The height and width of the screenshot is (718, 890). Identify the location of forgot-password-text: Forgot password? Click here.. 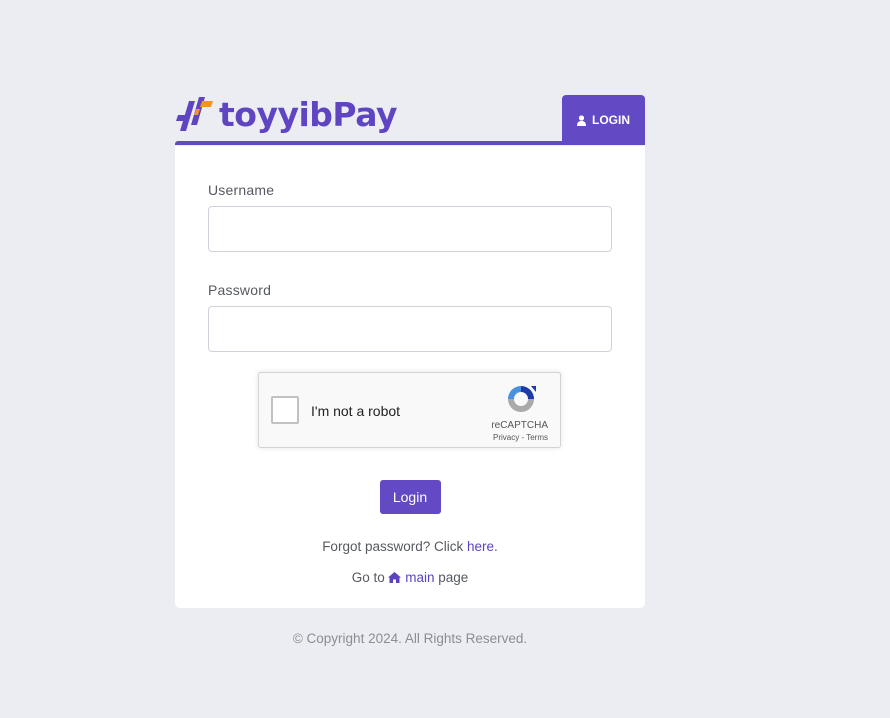
(410, 546).